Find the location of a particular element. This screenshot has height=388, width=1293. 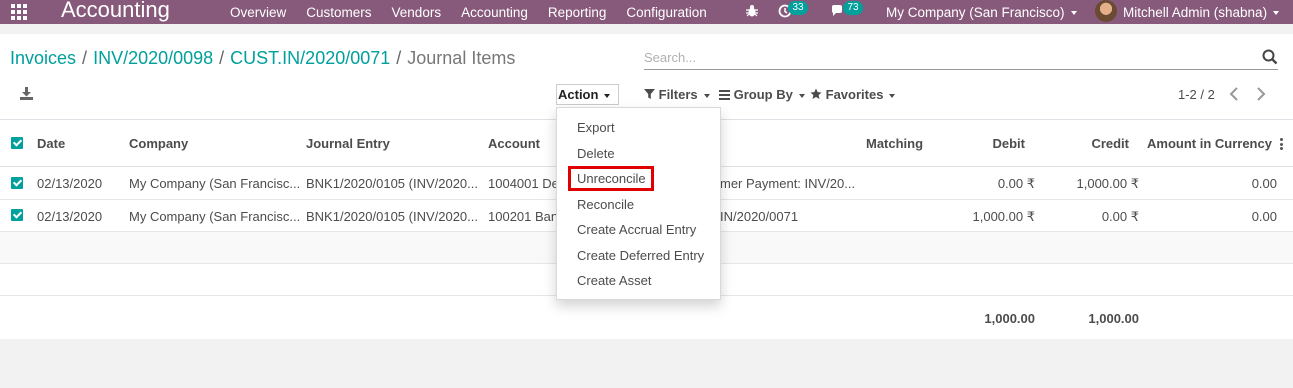

user-menu: Mitchell Admin (shabna) is located at coordinates (1201, 12).